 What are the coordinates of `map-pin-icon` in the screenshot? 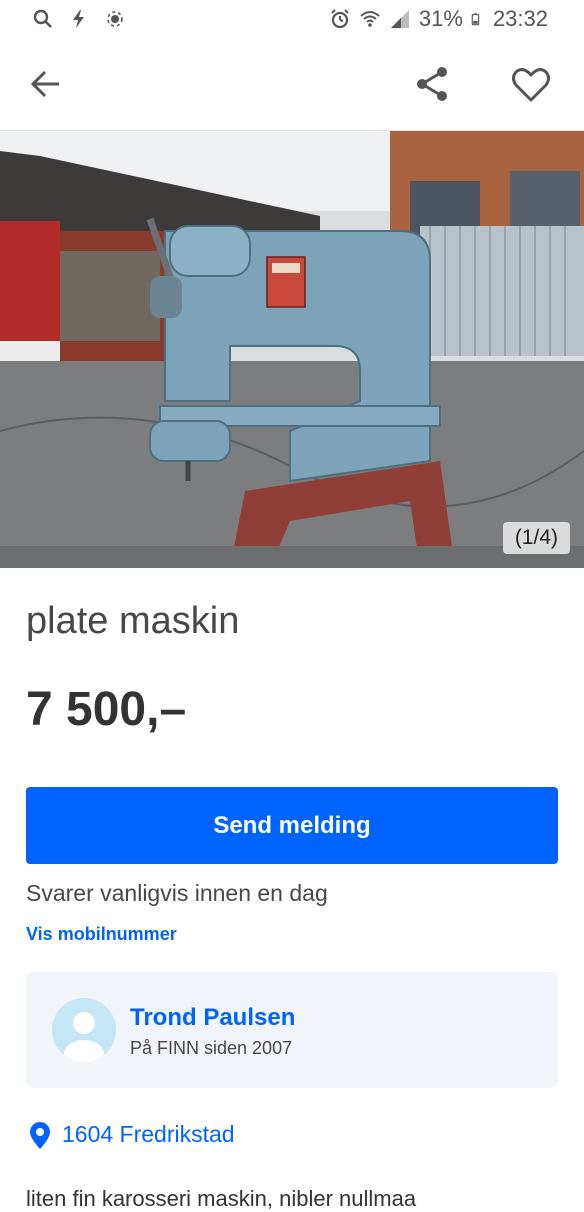 It's located at (40, 1135).